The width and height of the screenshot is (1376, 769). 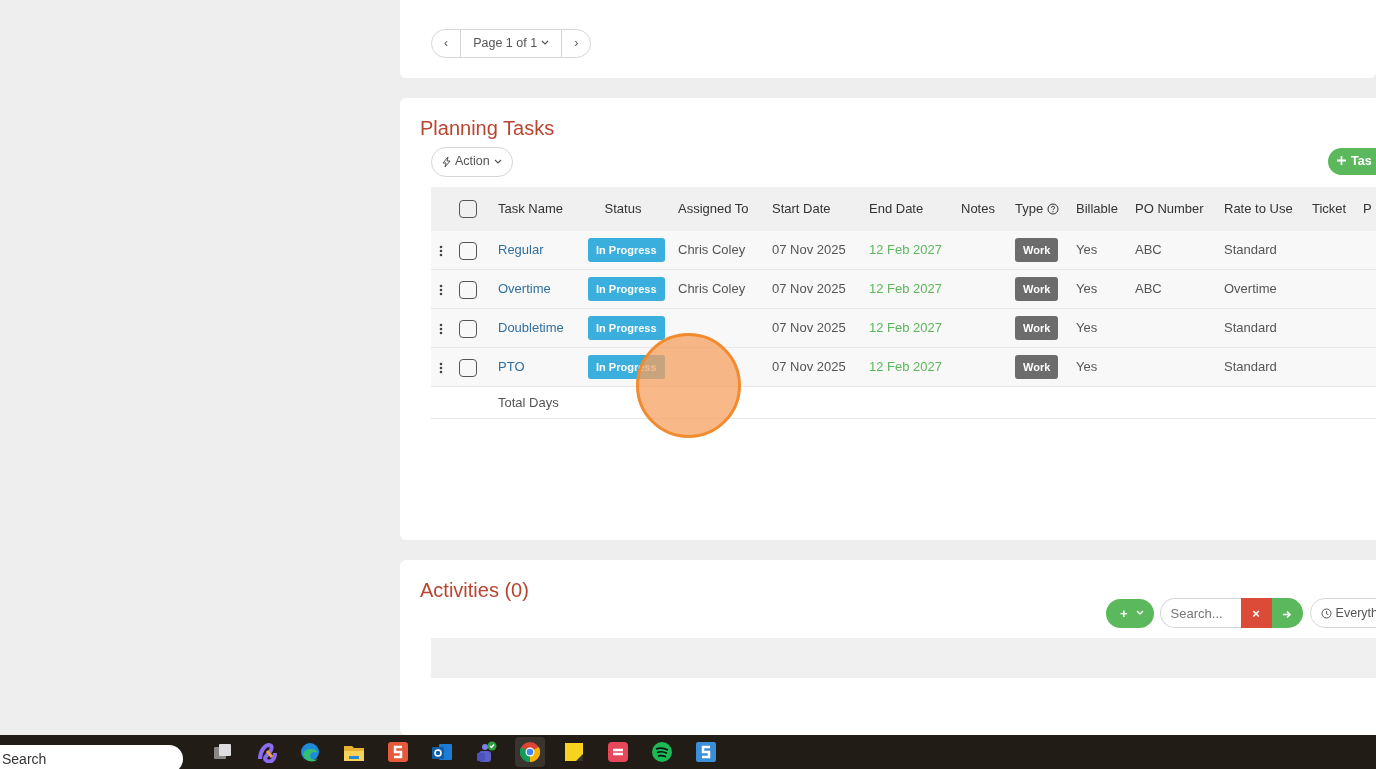 I want to click on column-header: PO Number, so click(x=1169, y=208).